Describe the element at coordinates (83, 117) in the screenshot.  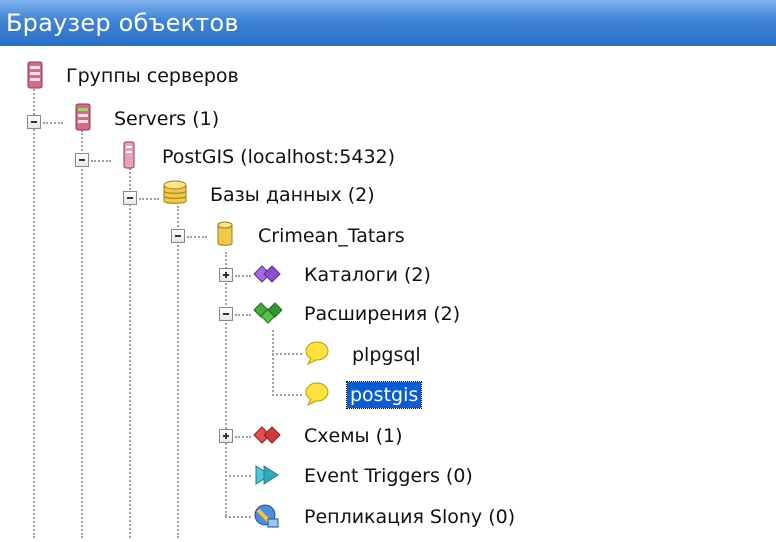
I see `servers-icon` at that location.